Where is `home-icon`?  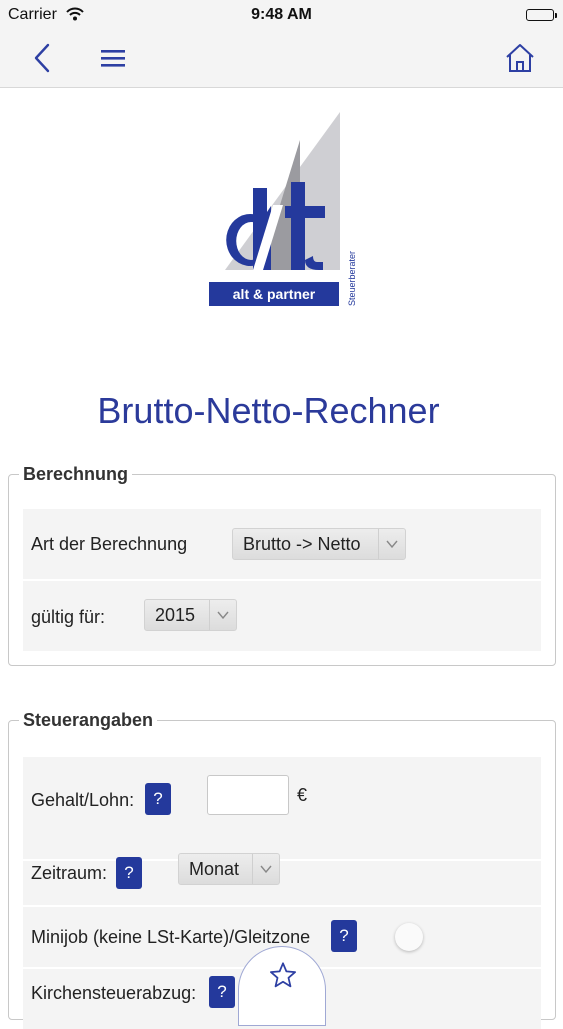
home-icon is located at coordinates (520, 58).